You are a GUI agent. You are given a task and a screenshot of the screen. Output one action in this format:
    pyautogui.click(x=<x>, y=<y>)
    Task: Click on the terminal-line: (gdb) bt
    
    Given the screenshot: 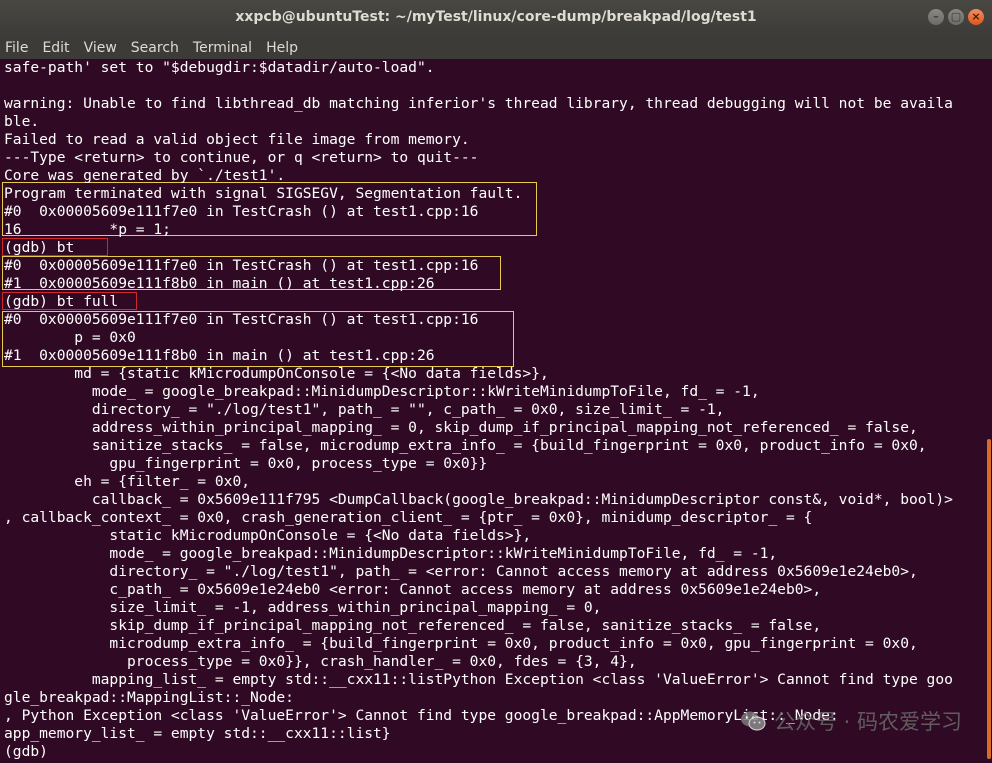 What is the action you would take?
    pyautogui.click(x=39, y=247)
    